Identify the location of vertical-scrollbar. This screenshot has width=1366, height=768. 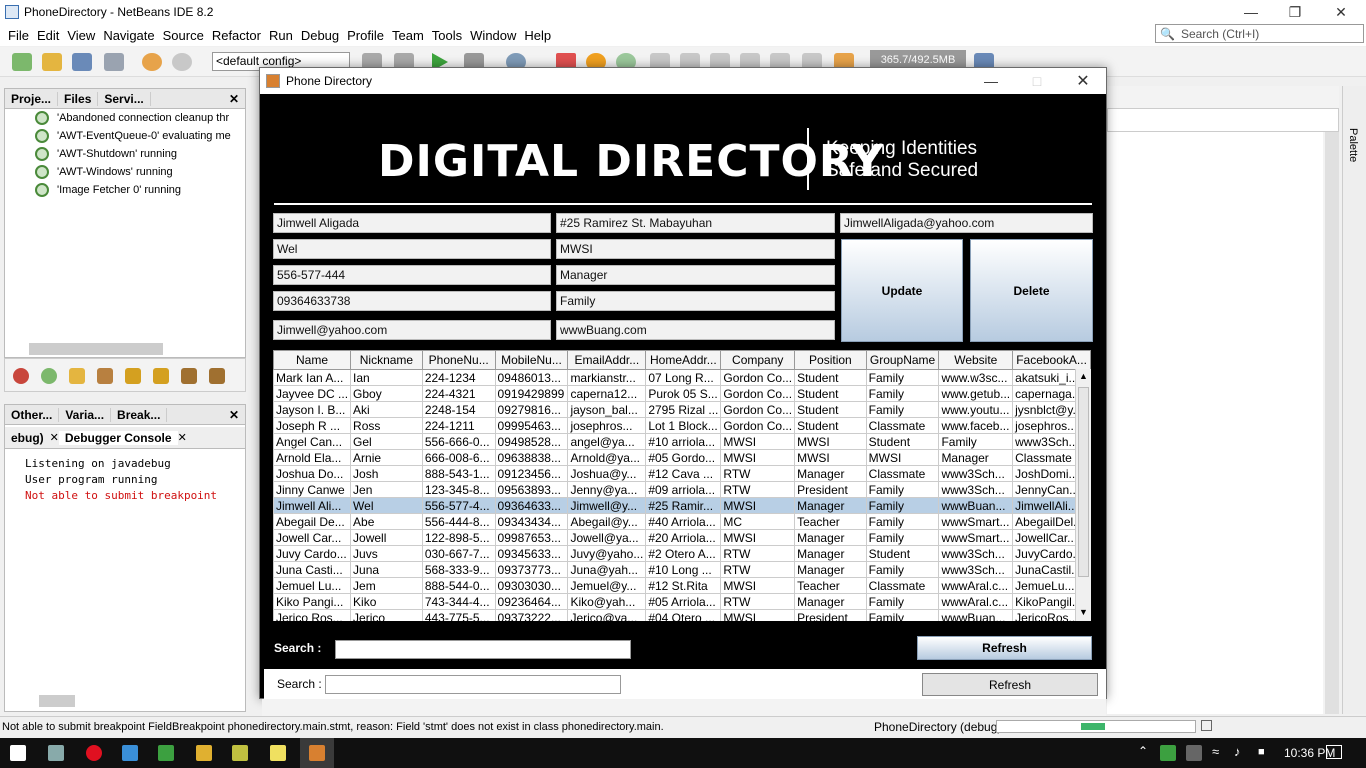
(1332, 423).